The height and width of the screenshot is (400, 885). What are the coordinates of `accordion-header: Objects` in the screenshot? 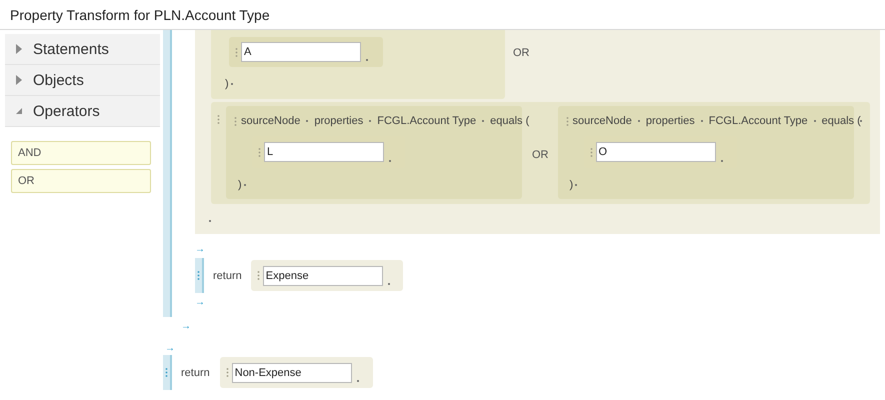 It's located at (82, 80).